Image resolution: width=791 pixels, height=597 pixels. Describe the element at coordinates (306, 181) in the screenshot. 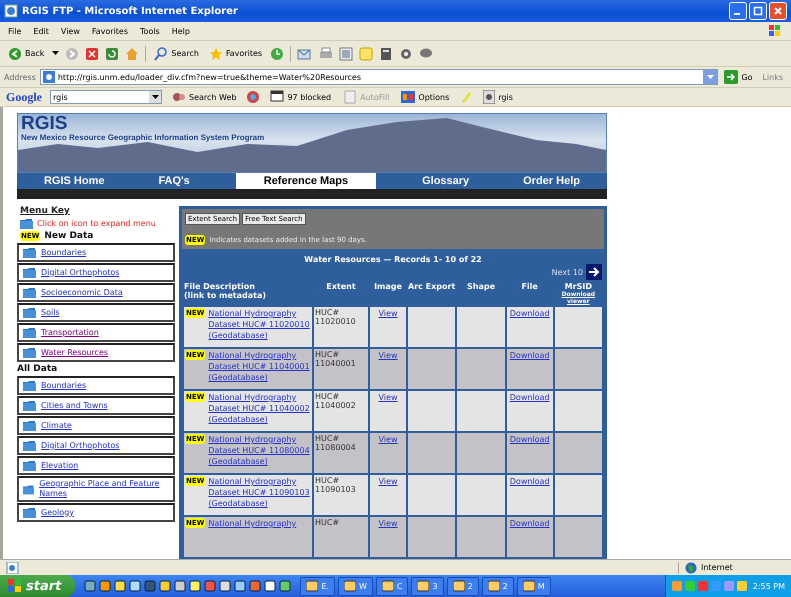

I see `nav-tab: Reference Maps` at that location.